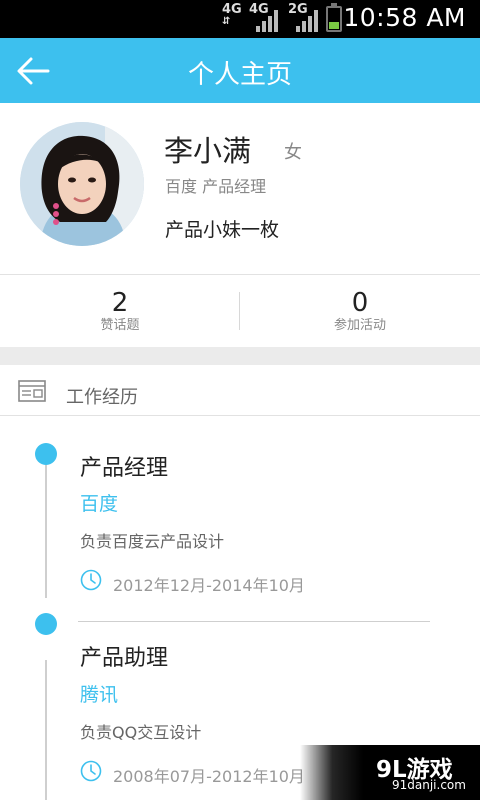  Describe the element at coordinates (307, 20) in the screenshot. I see `signal-icon` at that location.